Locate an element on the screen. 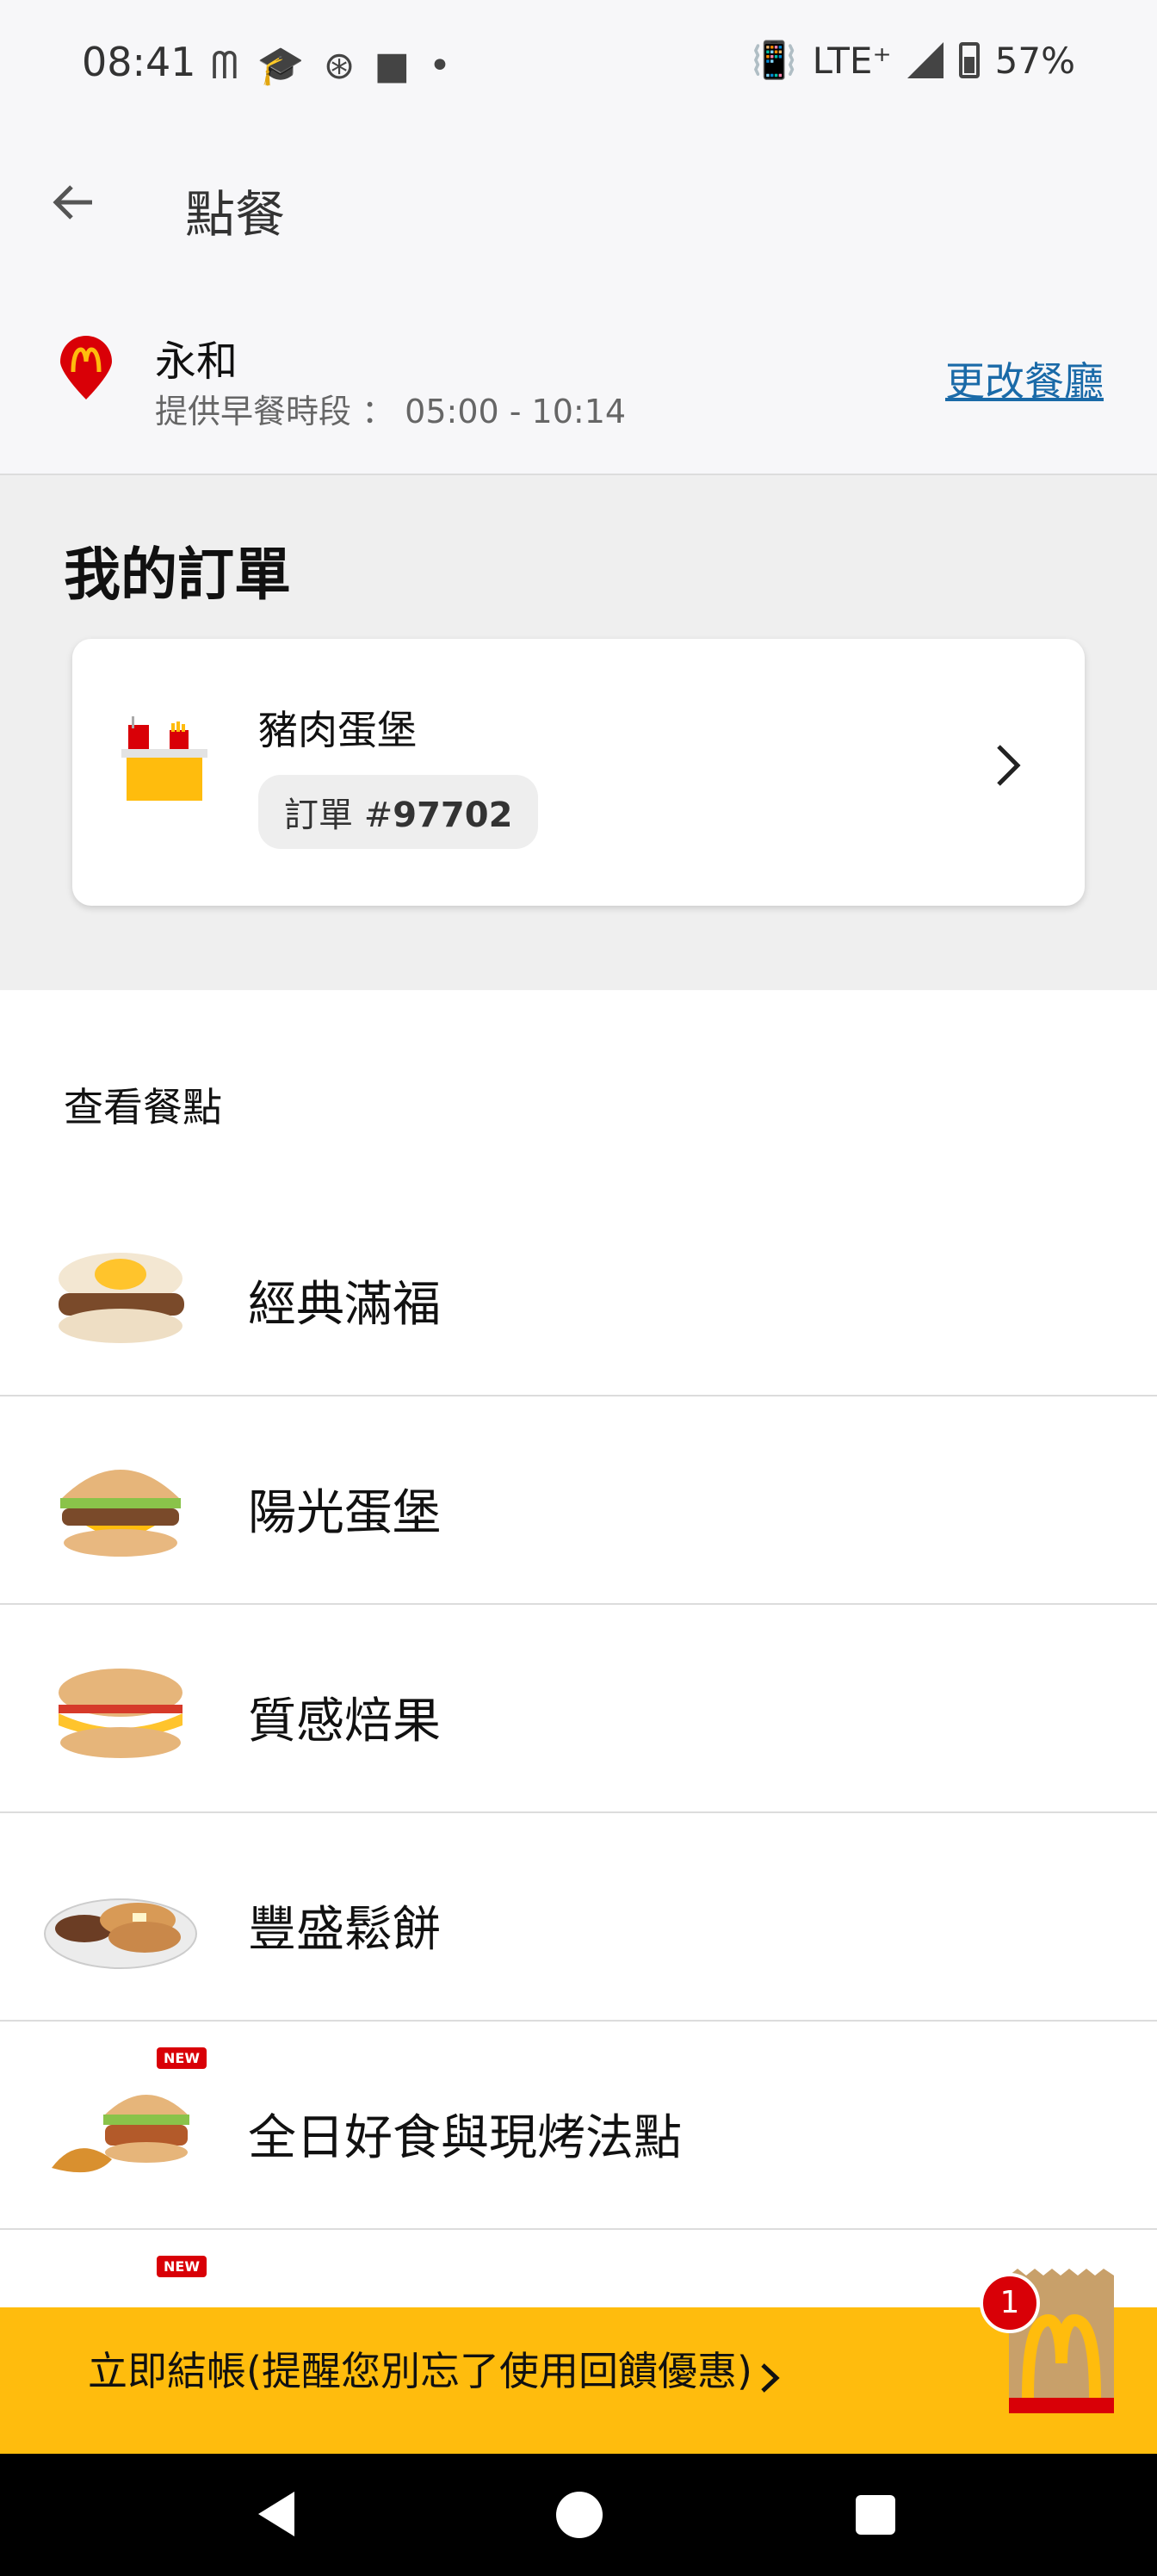  nav-back-icon is located at coordinates (276, 2514).